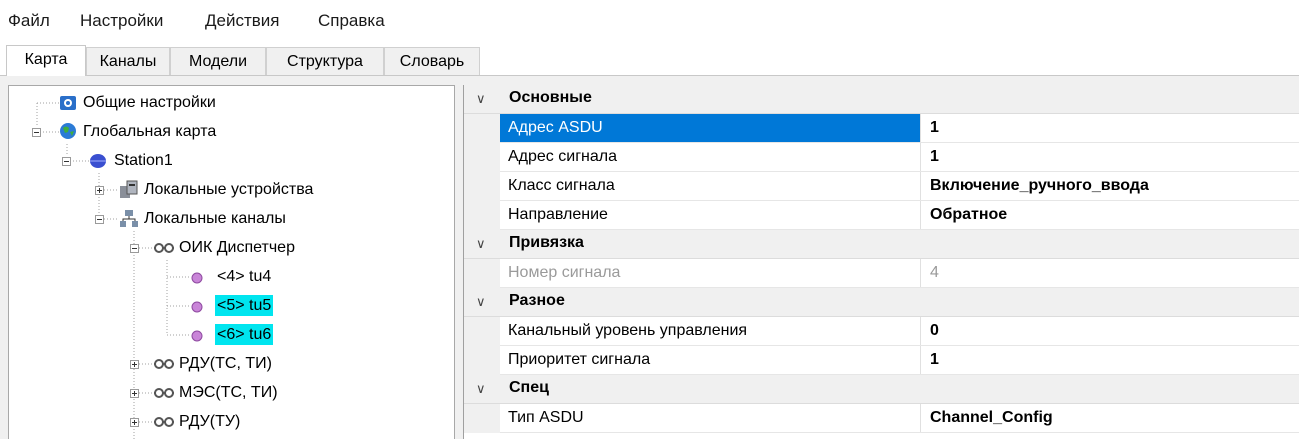  I want to click on property-row: Класс сигнала Включение_ручного_ввода, so click(881, 186).